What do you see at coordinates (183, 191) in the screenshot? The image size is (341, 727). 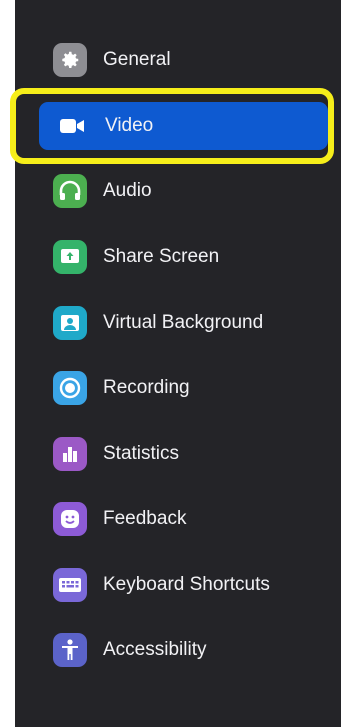 I see `sidebar-item-audio: Audio` at bounding box center [183, 191].